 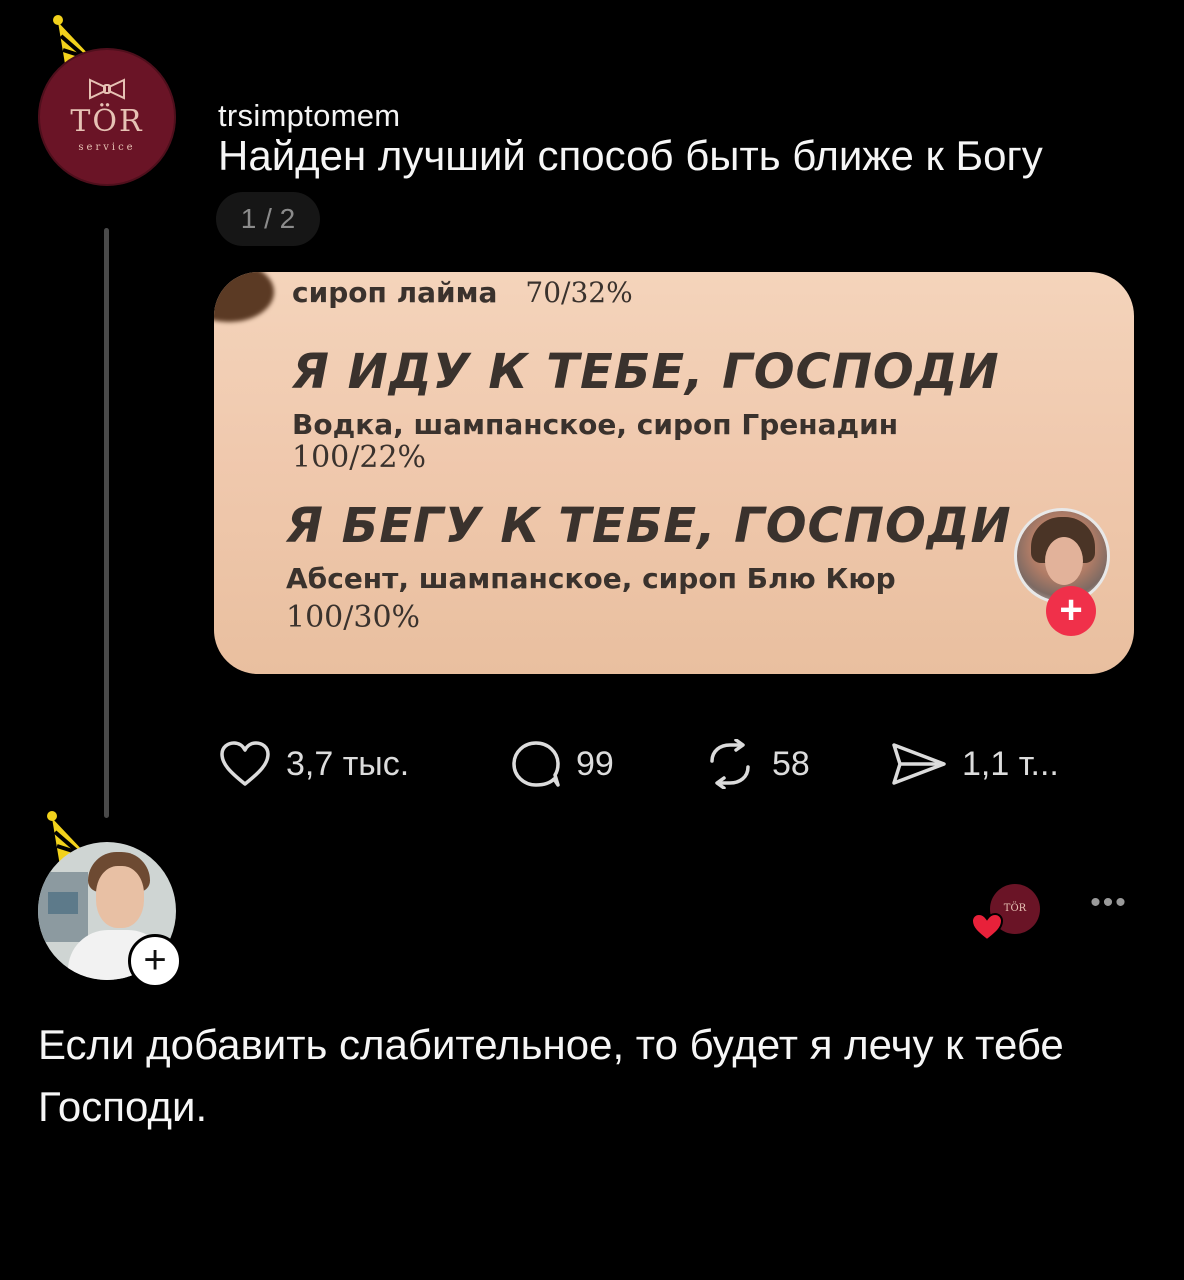 I want to click on bow-tie-icon, so click(x=107, y=89).